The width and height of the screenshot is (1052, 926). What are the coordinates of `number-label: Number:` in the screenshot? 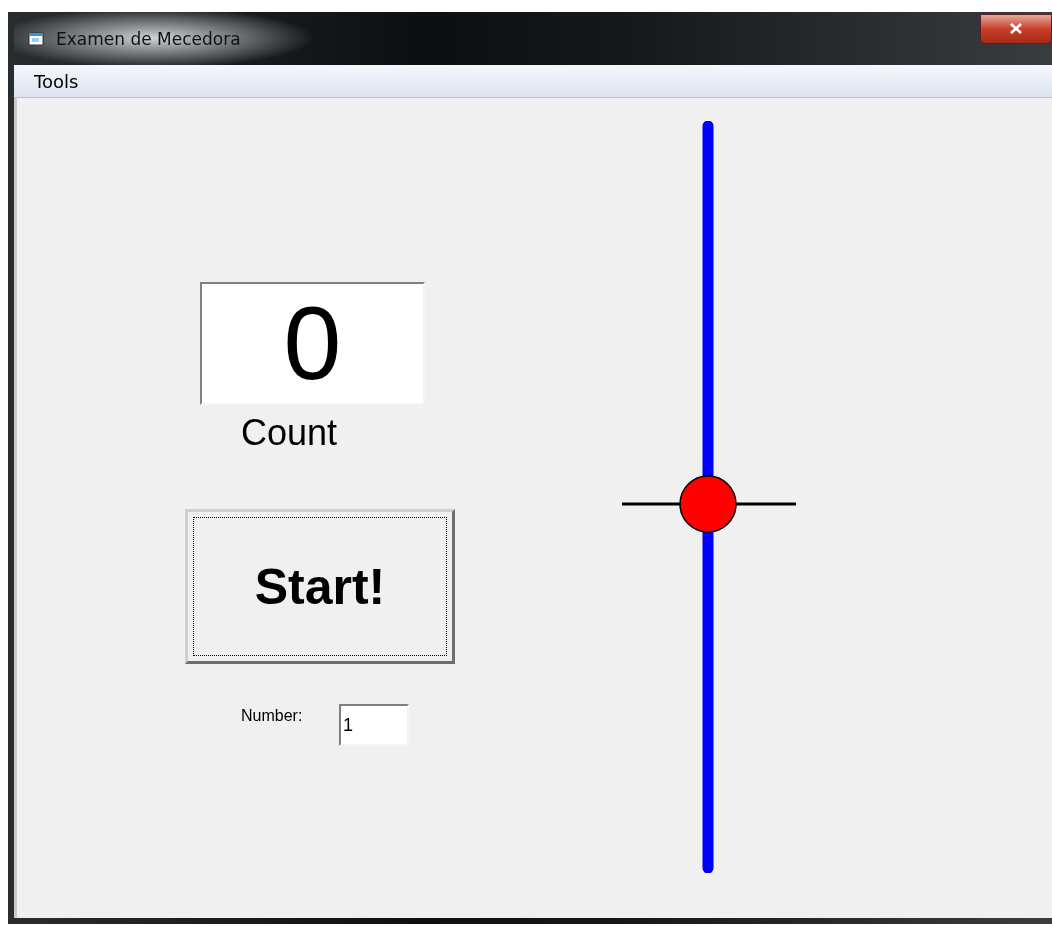 It's located at (272, 716).